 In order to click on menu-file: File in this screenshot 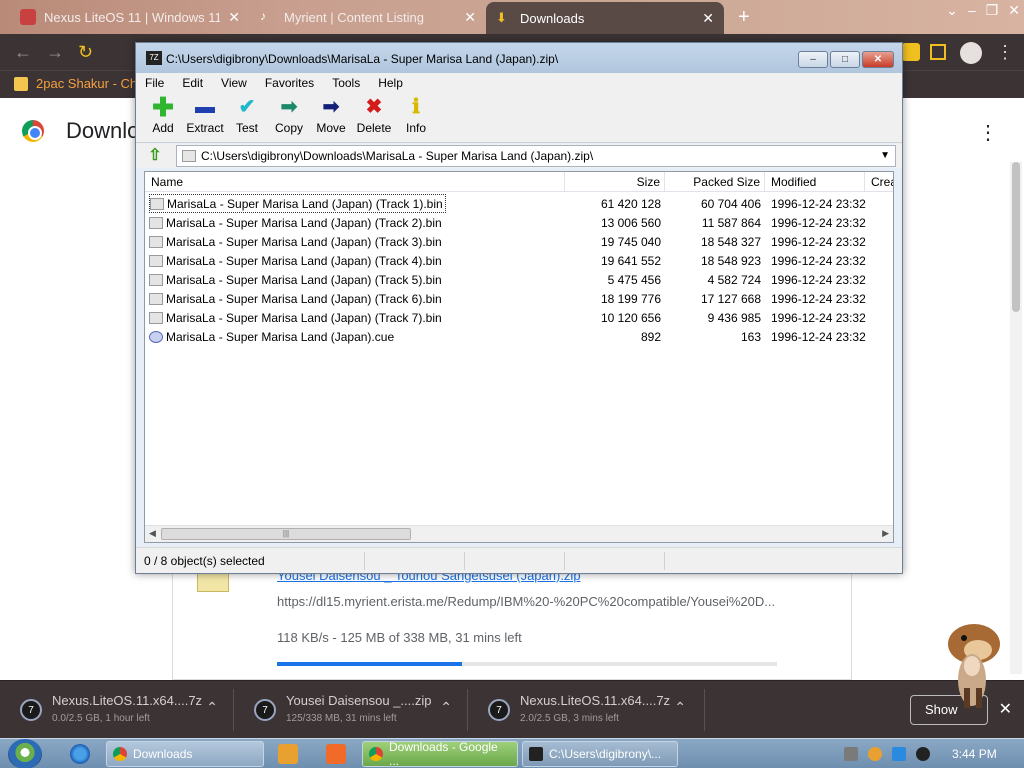, I will do `click(154, 83)`.